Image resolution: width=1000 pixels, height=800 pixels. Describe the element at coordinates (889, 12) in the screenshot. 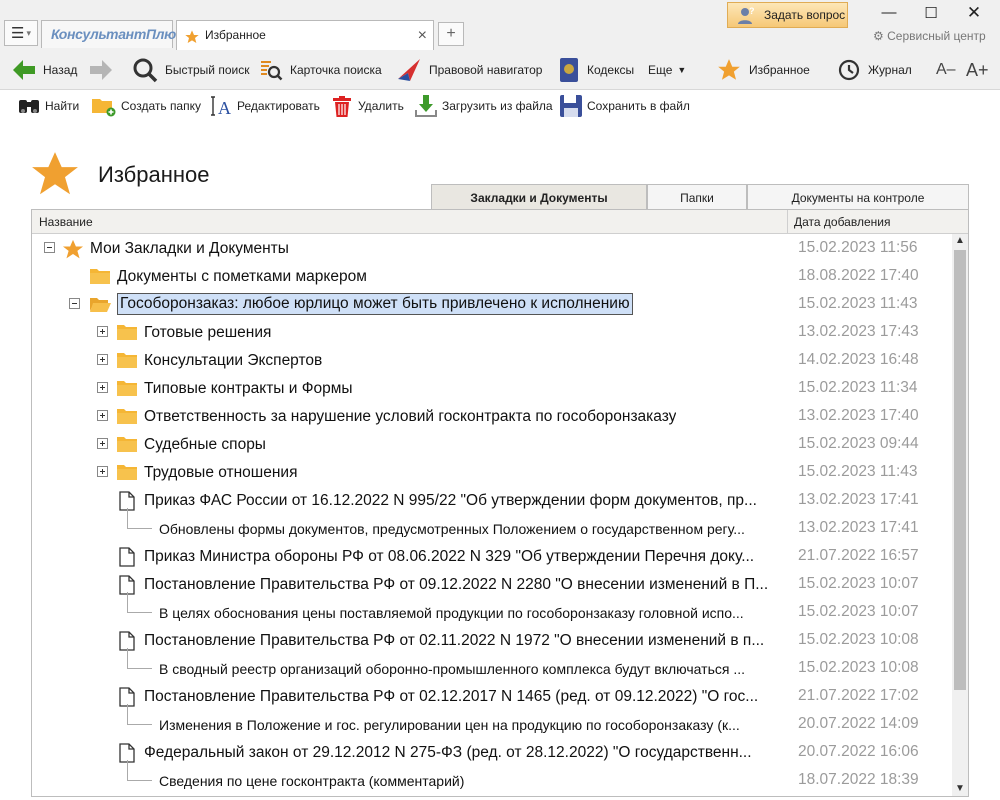

I see `minimize-button: —` at that location.